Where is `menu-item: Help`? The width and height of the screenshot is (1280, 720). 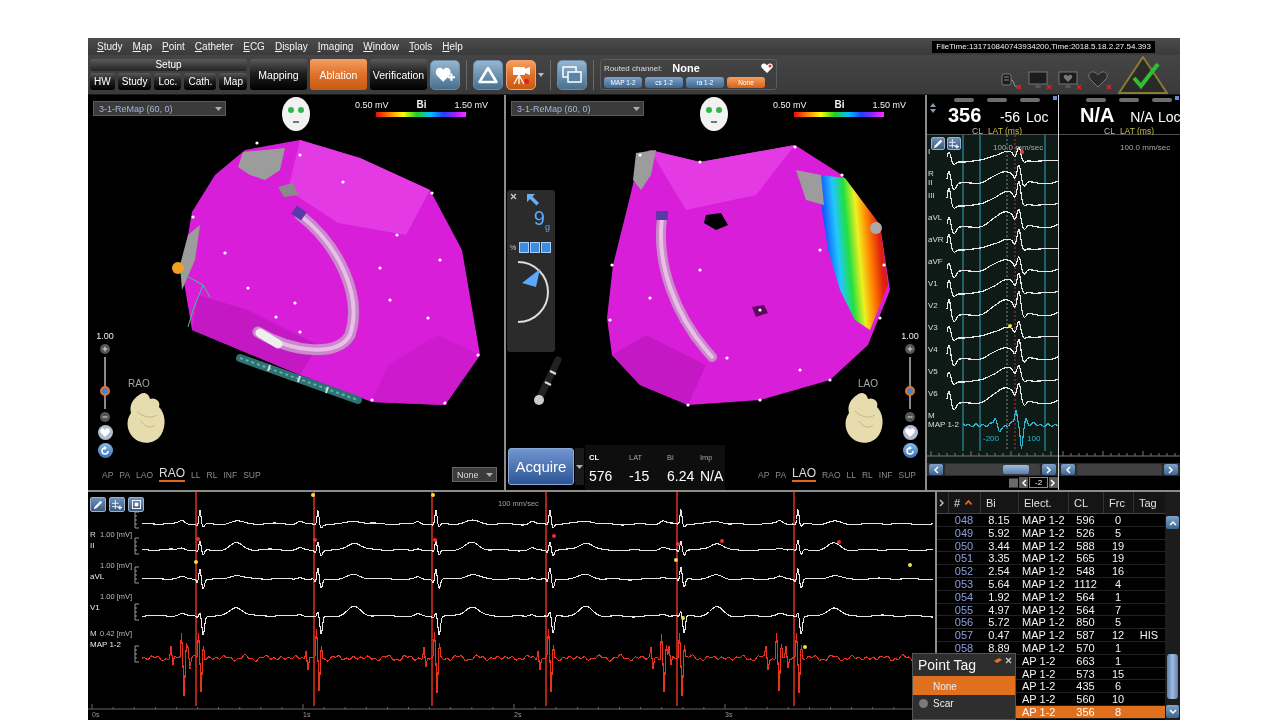 menu-item: Help is located at coordinates (452, 46).